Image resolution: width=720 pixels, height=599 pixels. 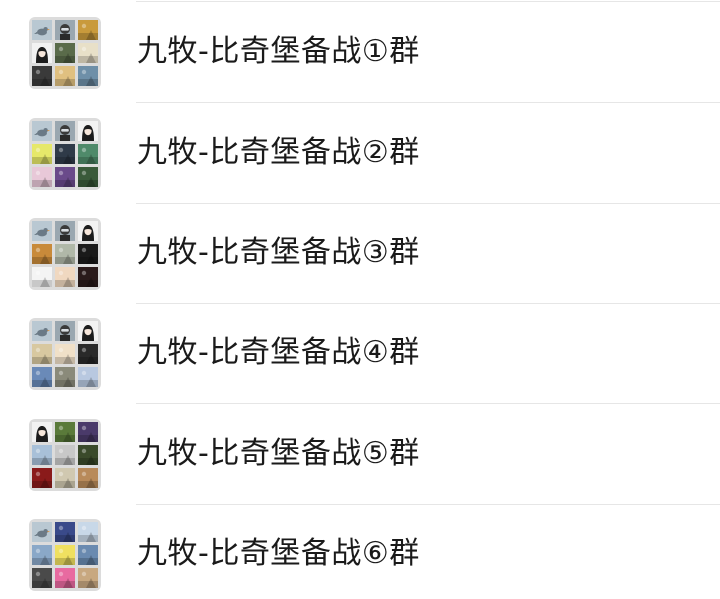 What do you see at coordinates (278, 453) in the screenshot?
I see `chat-name: 九牧-比奇堡备战⑤群` at bounding box center [278, 453].